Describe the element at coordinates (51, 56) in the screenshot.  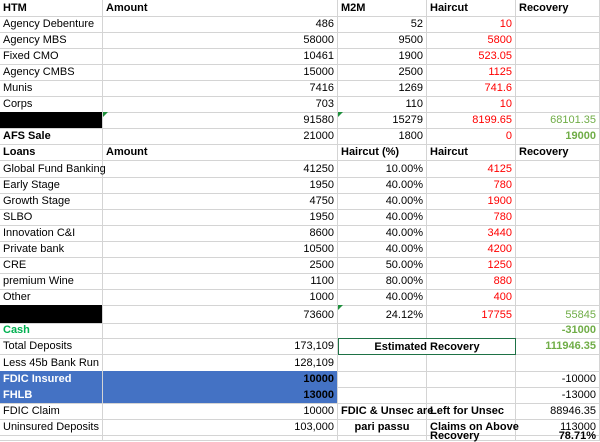
I see `htm-name: Fixed CMO` at that location.